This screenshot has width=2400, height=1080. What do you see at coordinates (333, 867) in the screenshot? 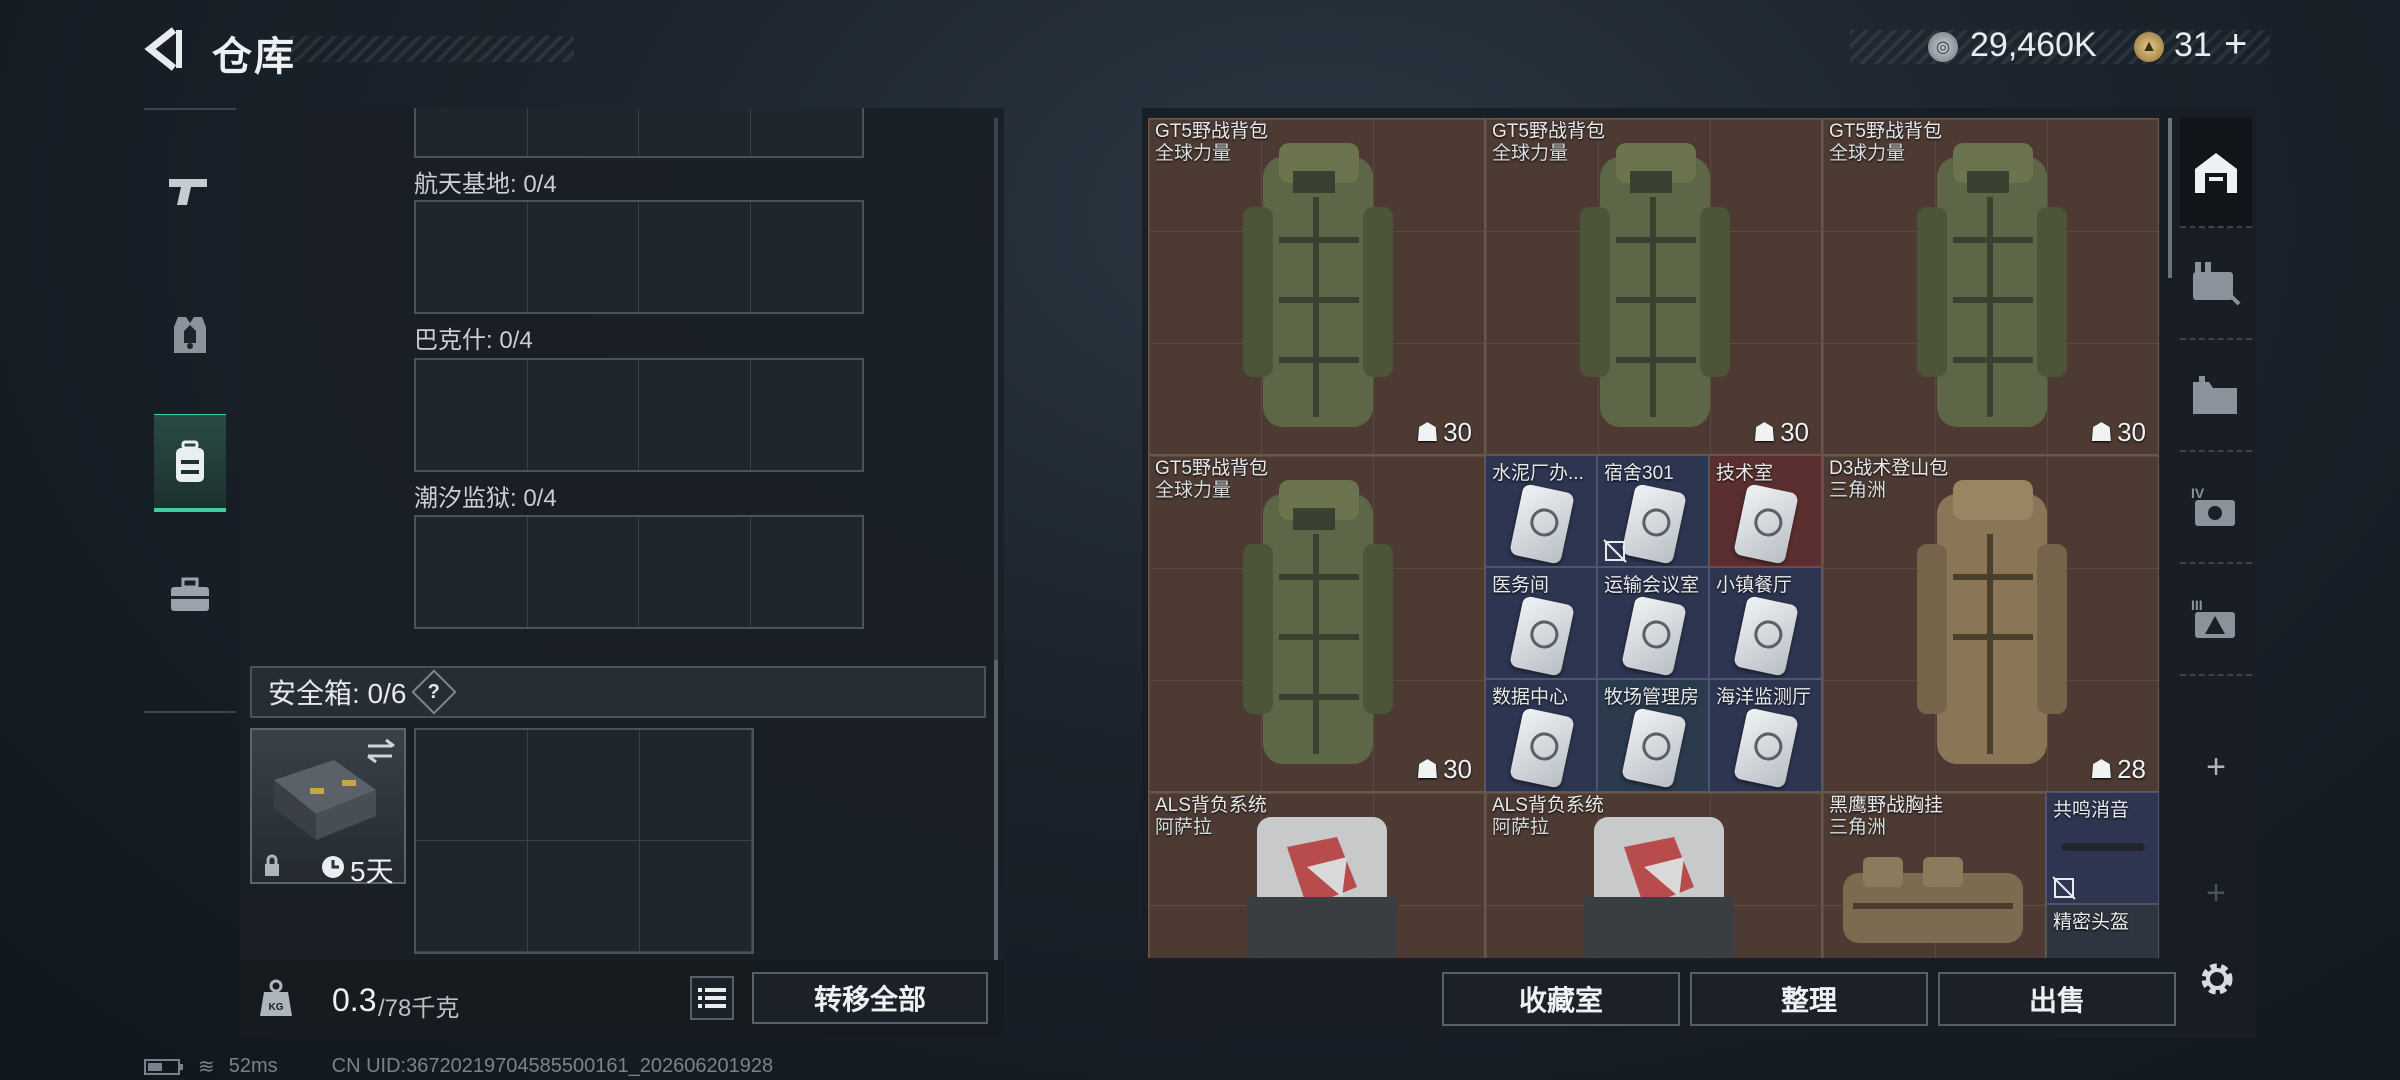
I see `clock-icon` at bounding box center [333, 867].